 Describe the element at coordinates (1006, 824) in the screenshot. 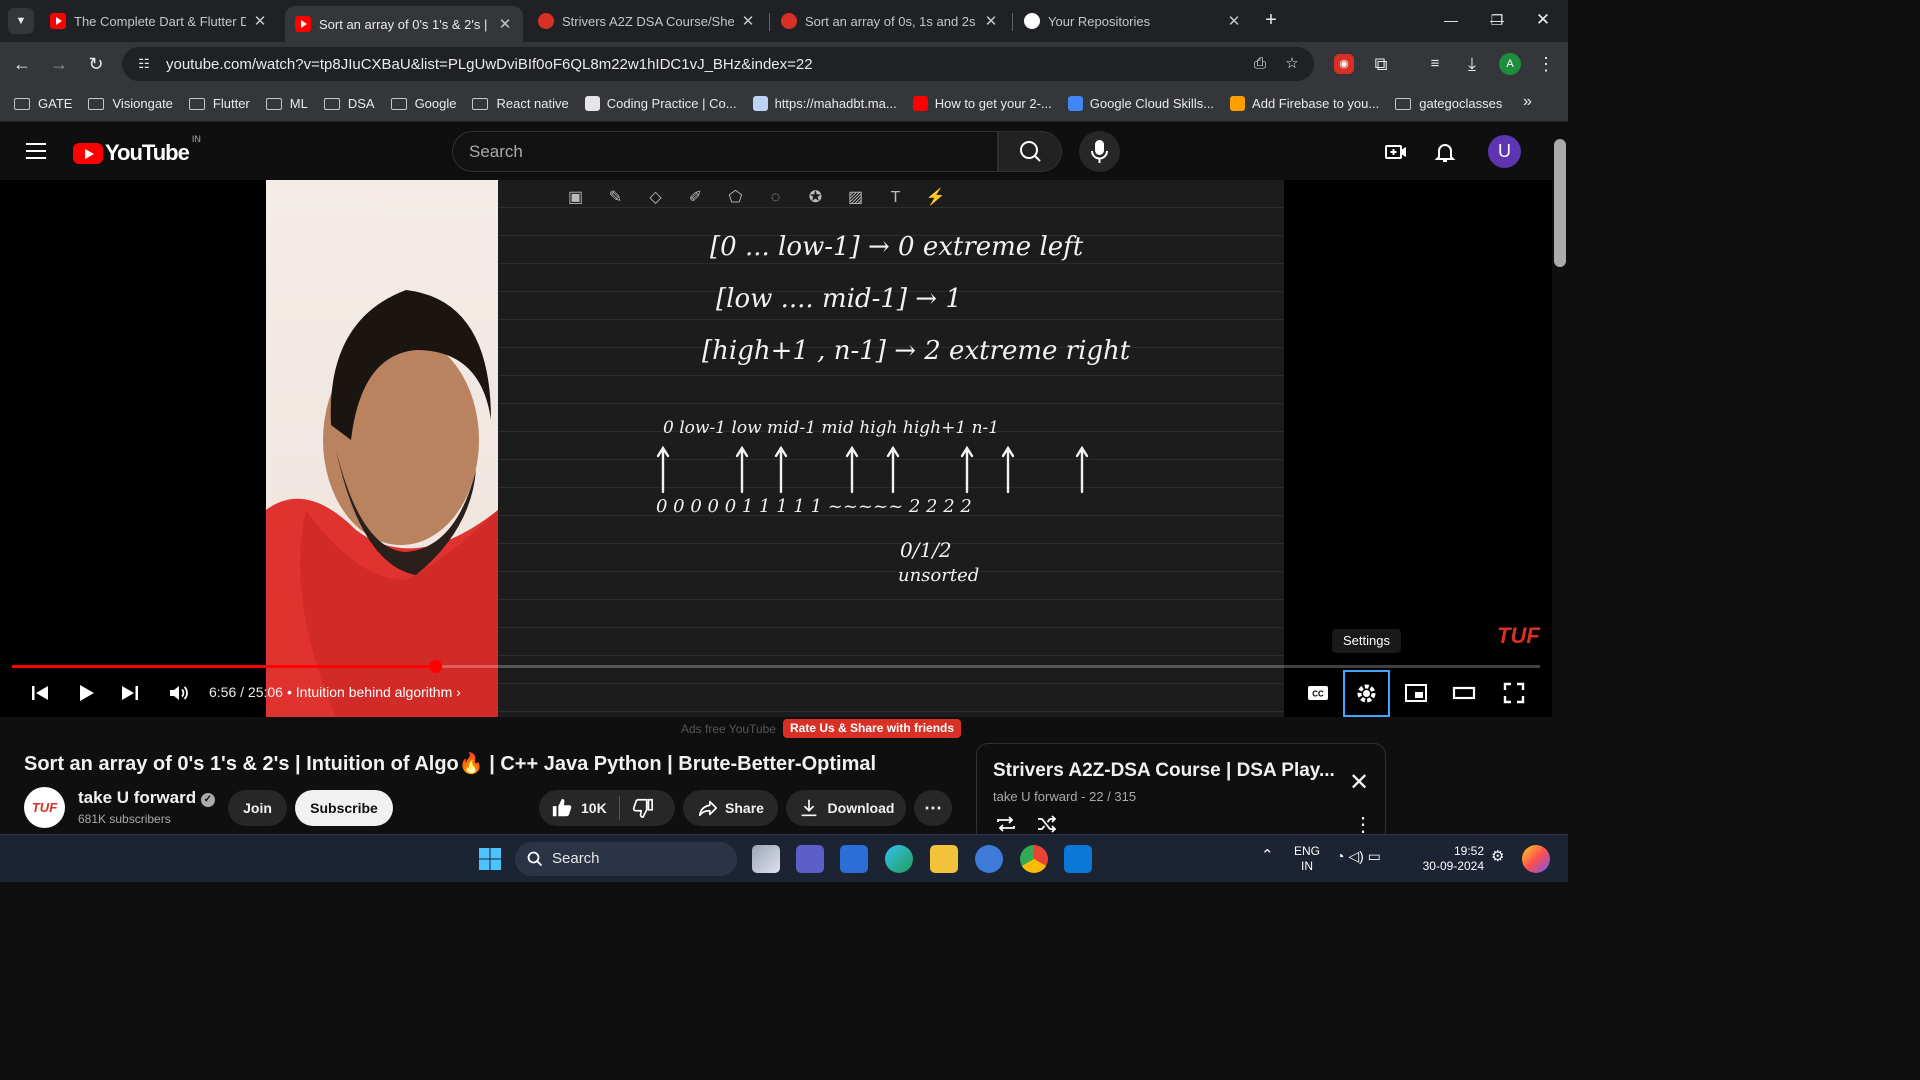

I see `loop-playlist-icon` at that location.